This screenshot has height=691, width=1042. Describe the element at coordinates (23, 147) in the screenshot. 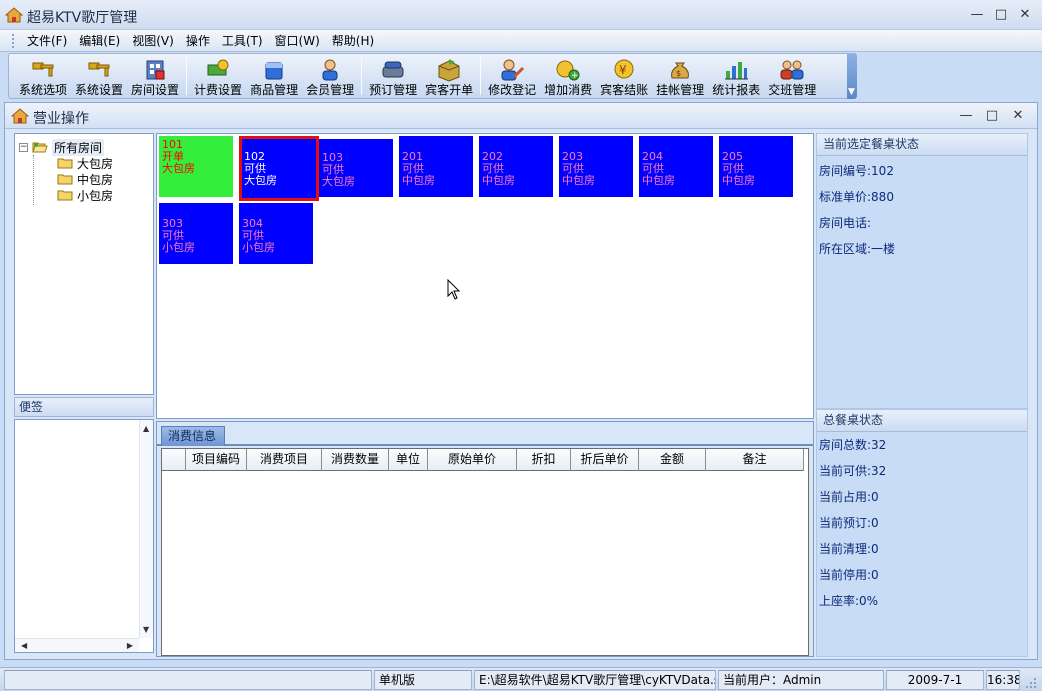

I see `collapse-icon: −` at that location.